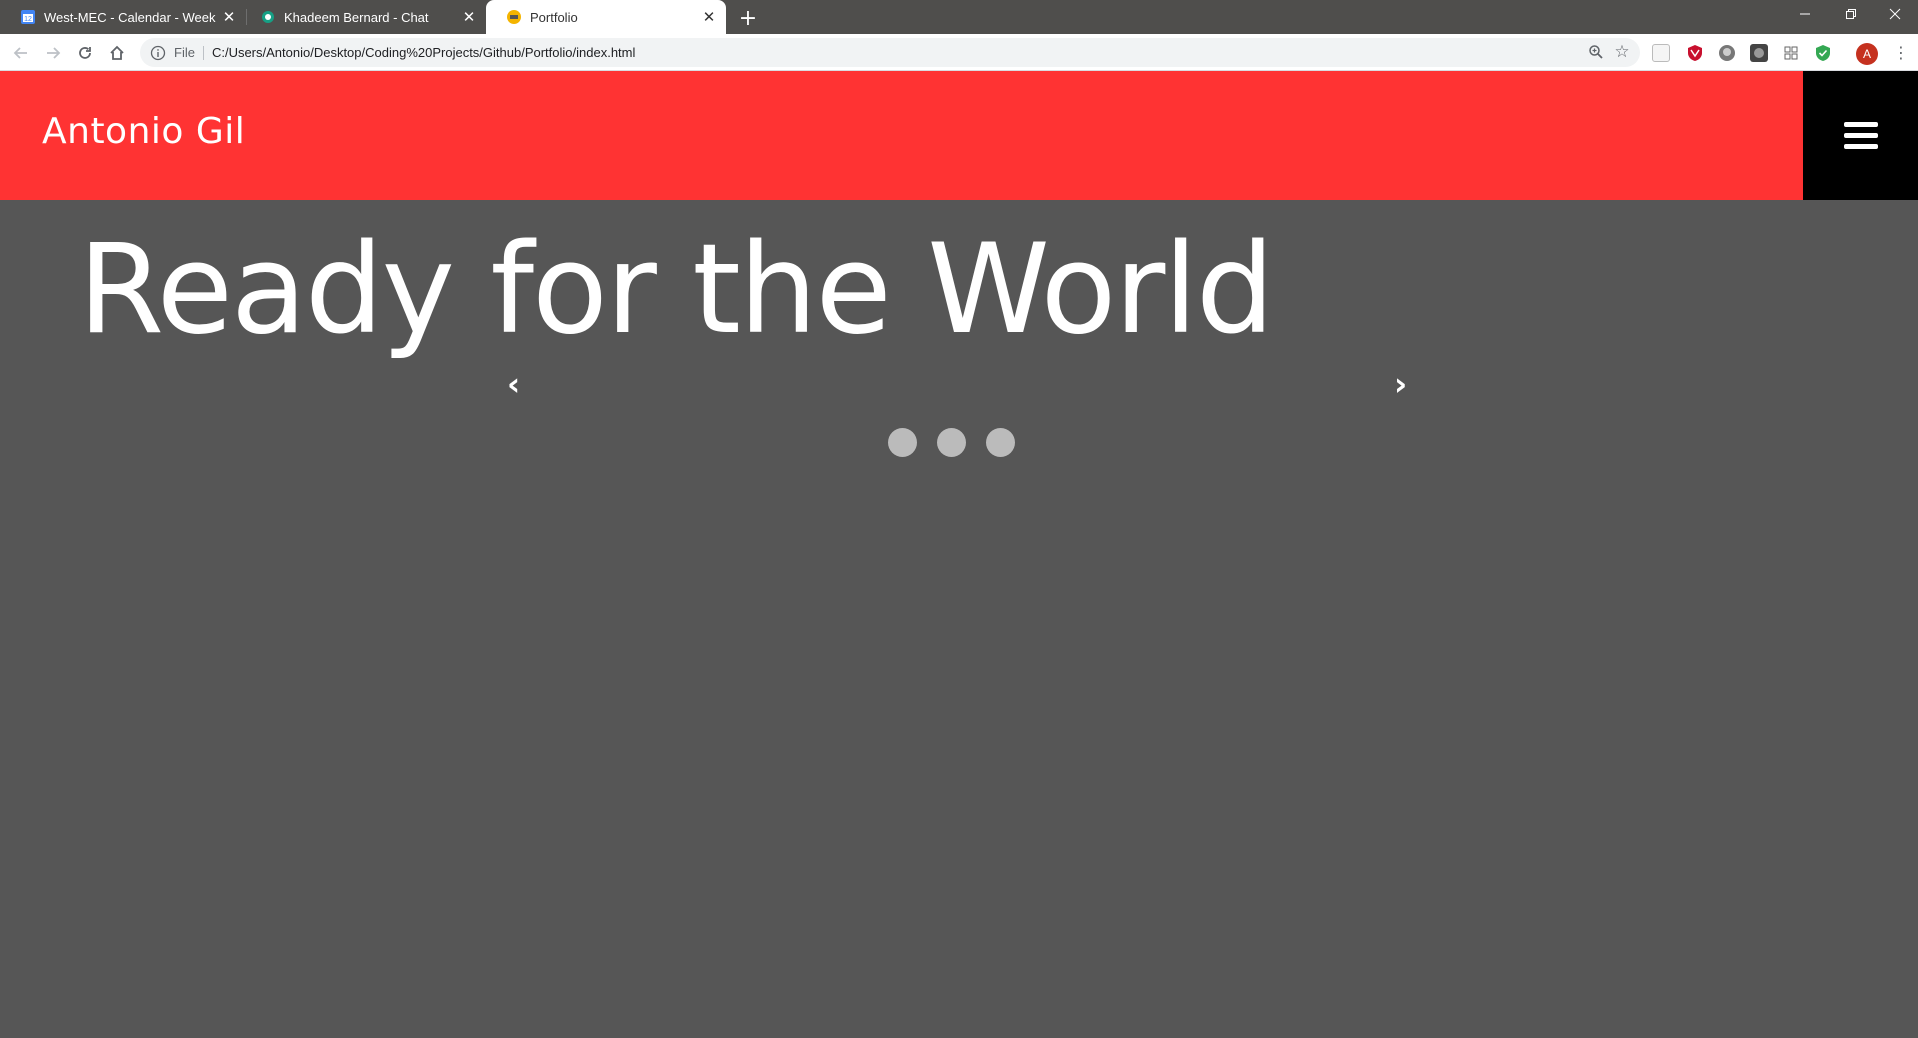 The image size is (1918, 1038). I want to click on extension-grid-icon, so click(1791, 53).